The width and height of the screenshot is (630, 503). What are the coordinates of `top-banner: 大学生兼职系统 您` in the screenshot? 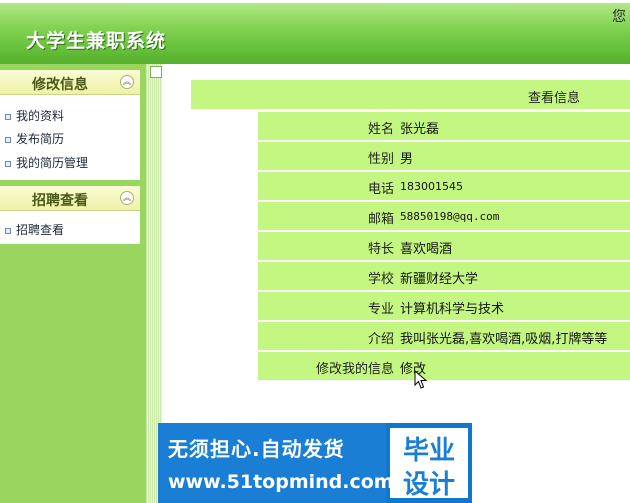 It's located at (315, 32).